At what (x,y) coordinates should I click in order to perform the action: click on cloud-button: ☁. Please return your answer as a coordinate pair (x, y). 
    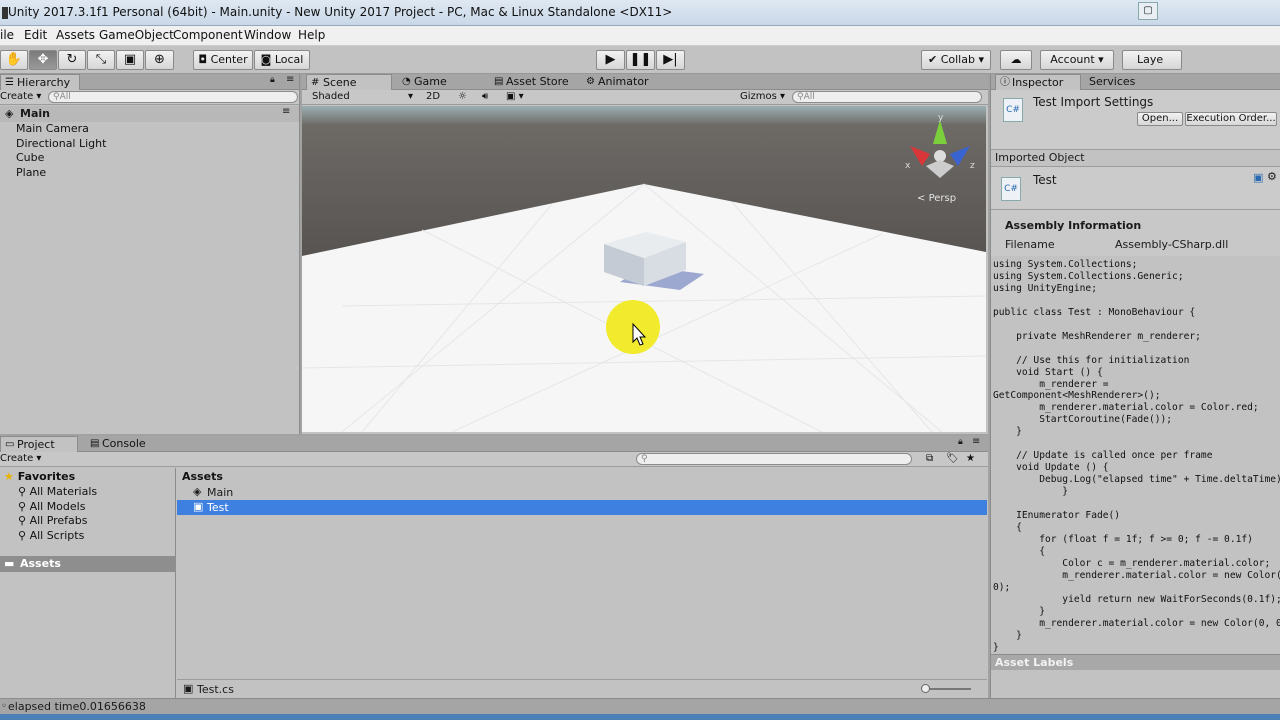
    Looking at the image, I should click on (1016, 60).